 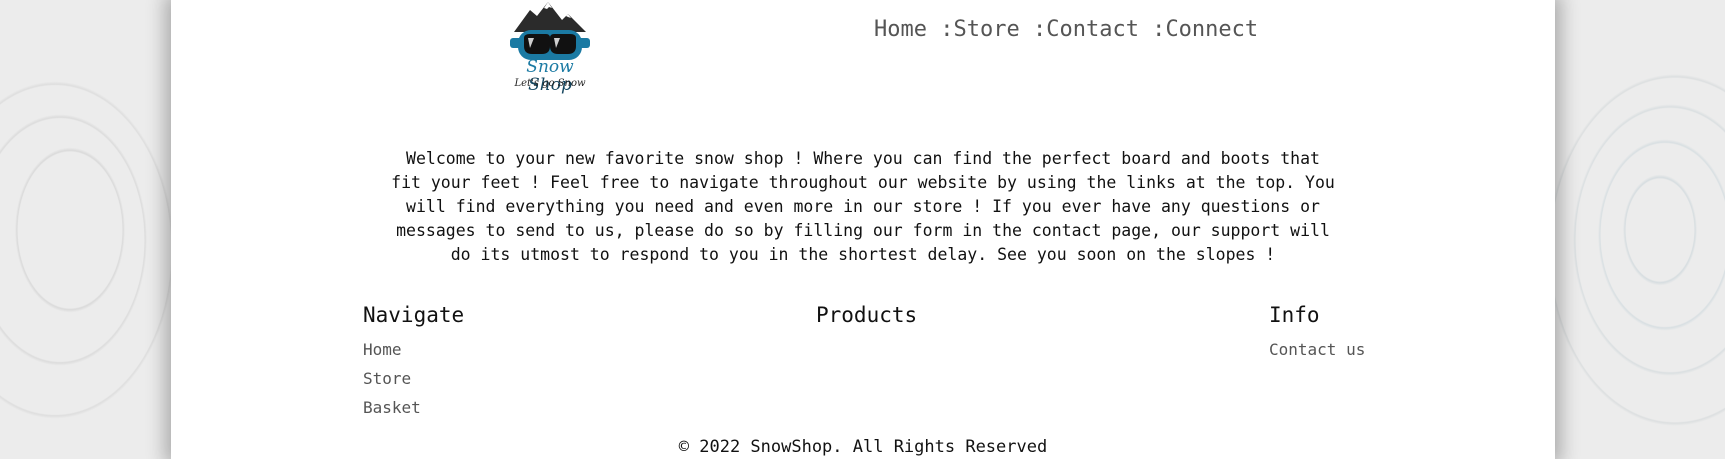 I want to click on footer-link-basket: Basket, so click(x=392, y=407).